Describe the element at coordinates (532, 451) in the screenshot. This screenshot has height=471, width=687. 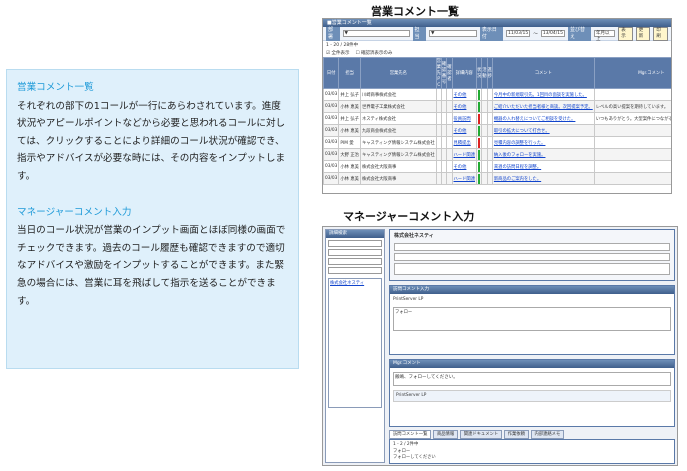
I see `history-pane: 1 - 2 / 2件中 フォロー フォローしてください` at that location.